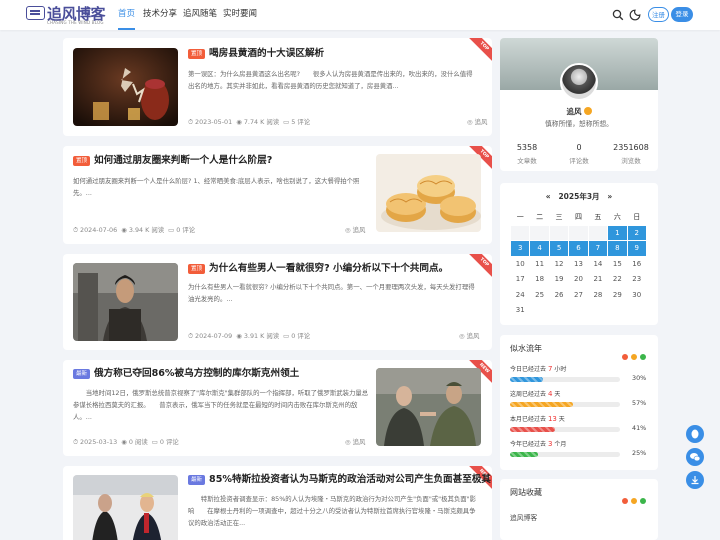  What do you see at coordinates (598, 279) in the screenshot?
I see `calendar-day: 21` at bounding box center [598, 279].